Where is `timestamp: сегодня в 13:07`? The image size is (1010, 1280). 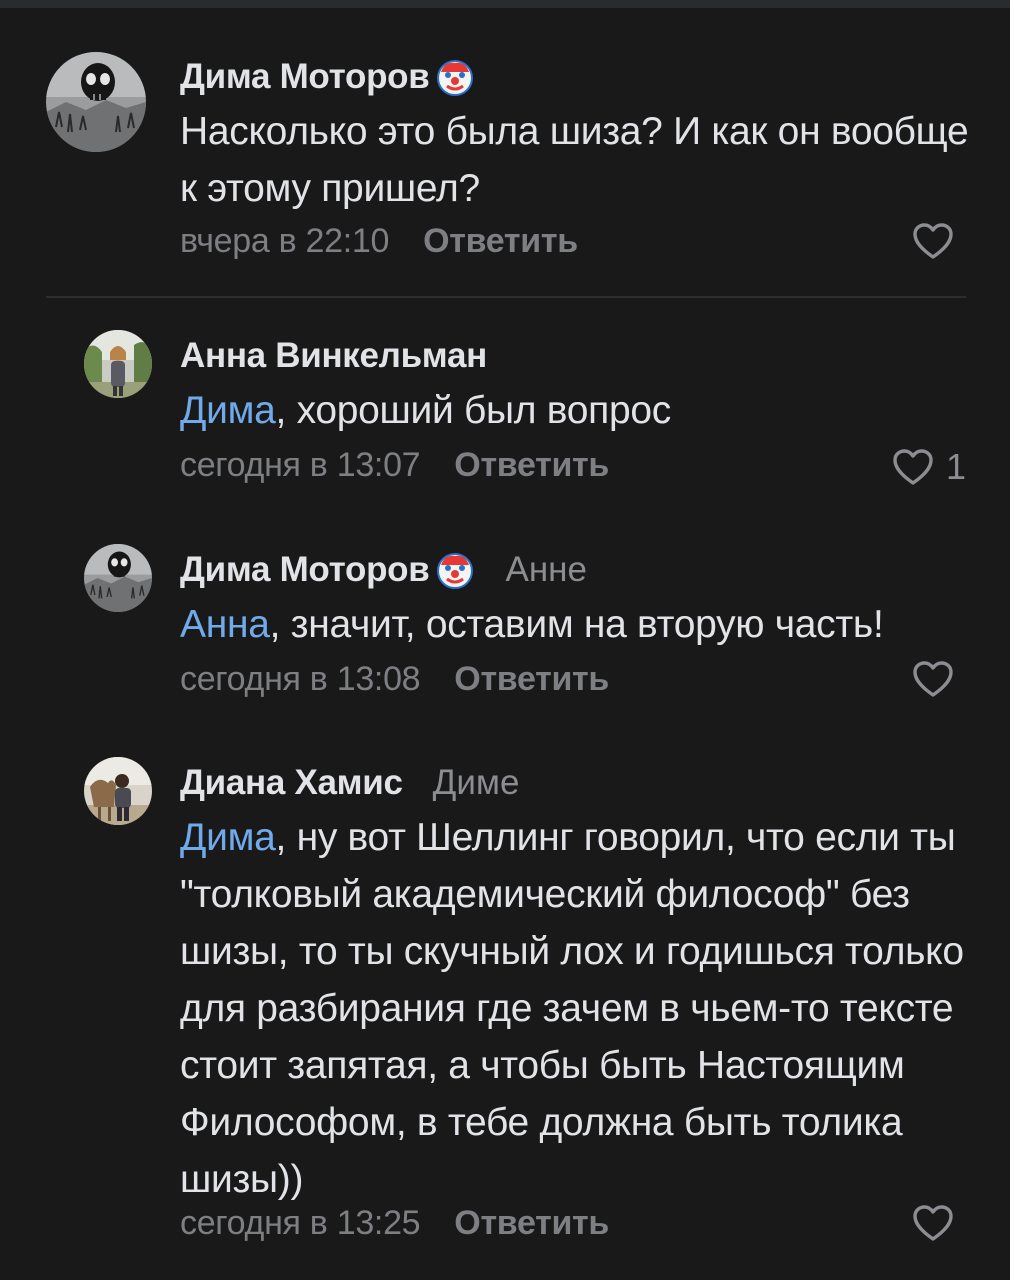 timestamp: сегодня в 13:07 is located at coordinates (300, 464).